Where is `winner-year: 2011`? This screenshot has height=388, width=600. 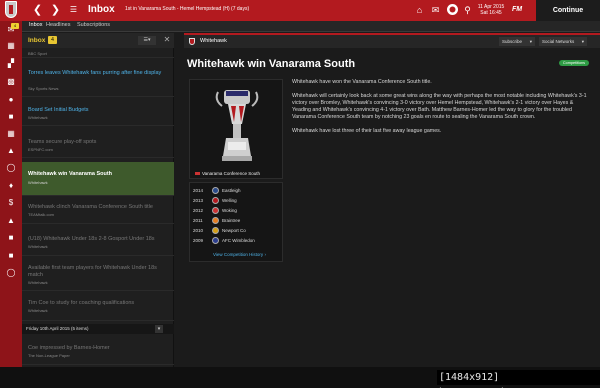
winner-year: 2011 is located at coordinates (198, 220).